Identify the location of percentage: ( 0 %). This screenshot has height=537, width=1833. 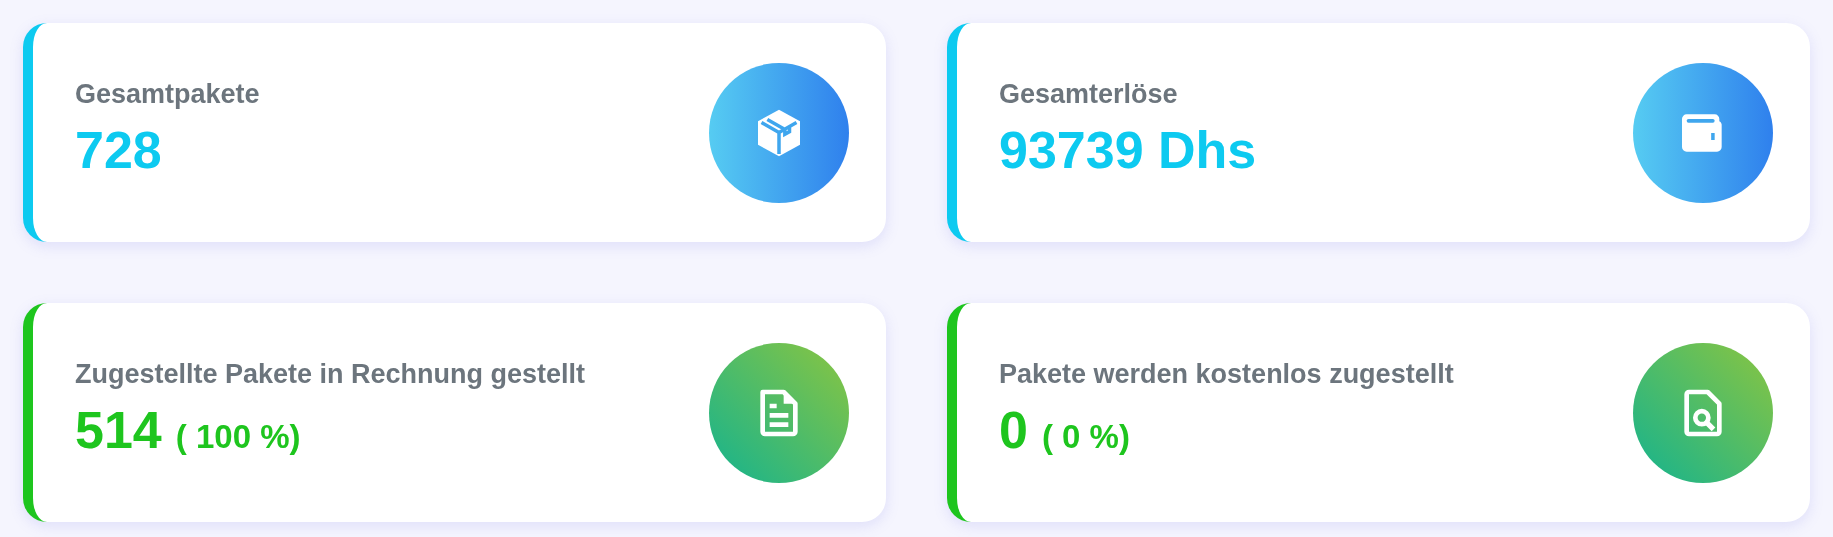
(1085, 437).